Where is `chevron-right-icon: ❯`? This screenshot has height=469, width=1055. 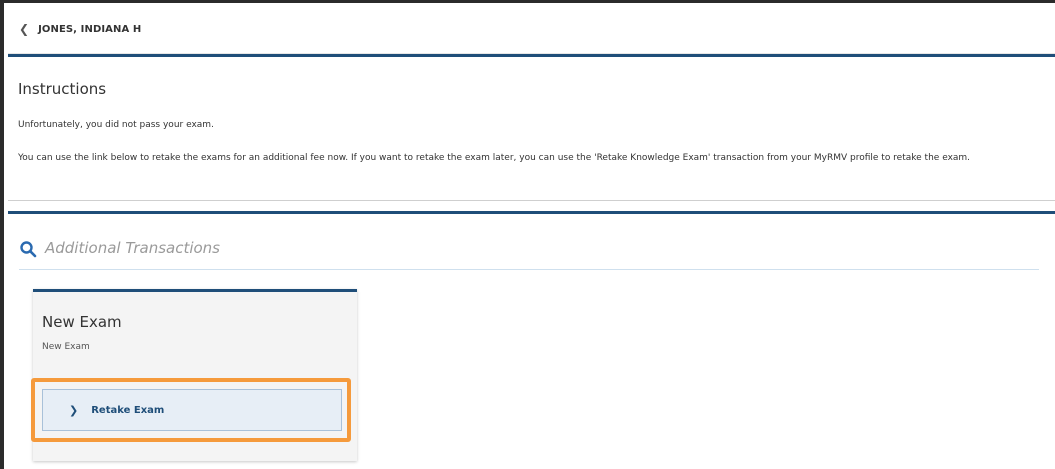
chevron-right-icon: ❯ is located at coordinates (74, 410).